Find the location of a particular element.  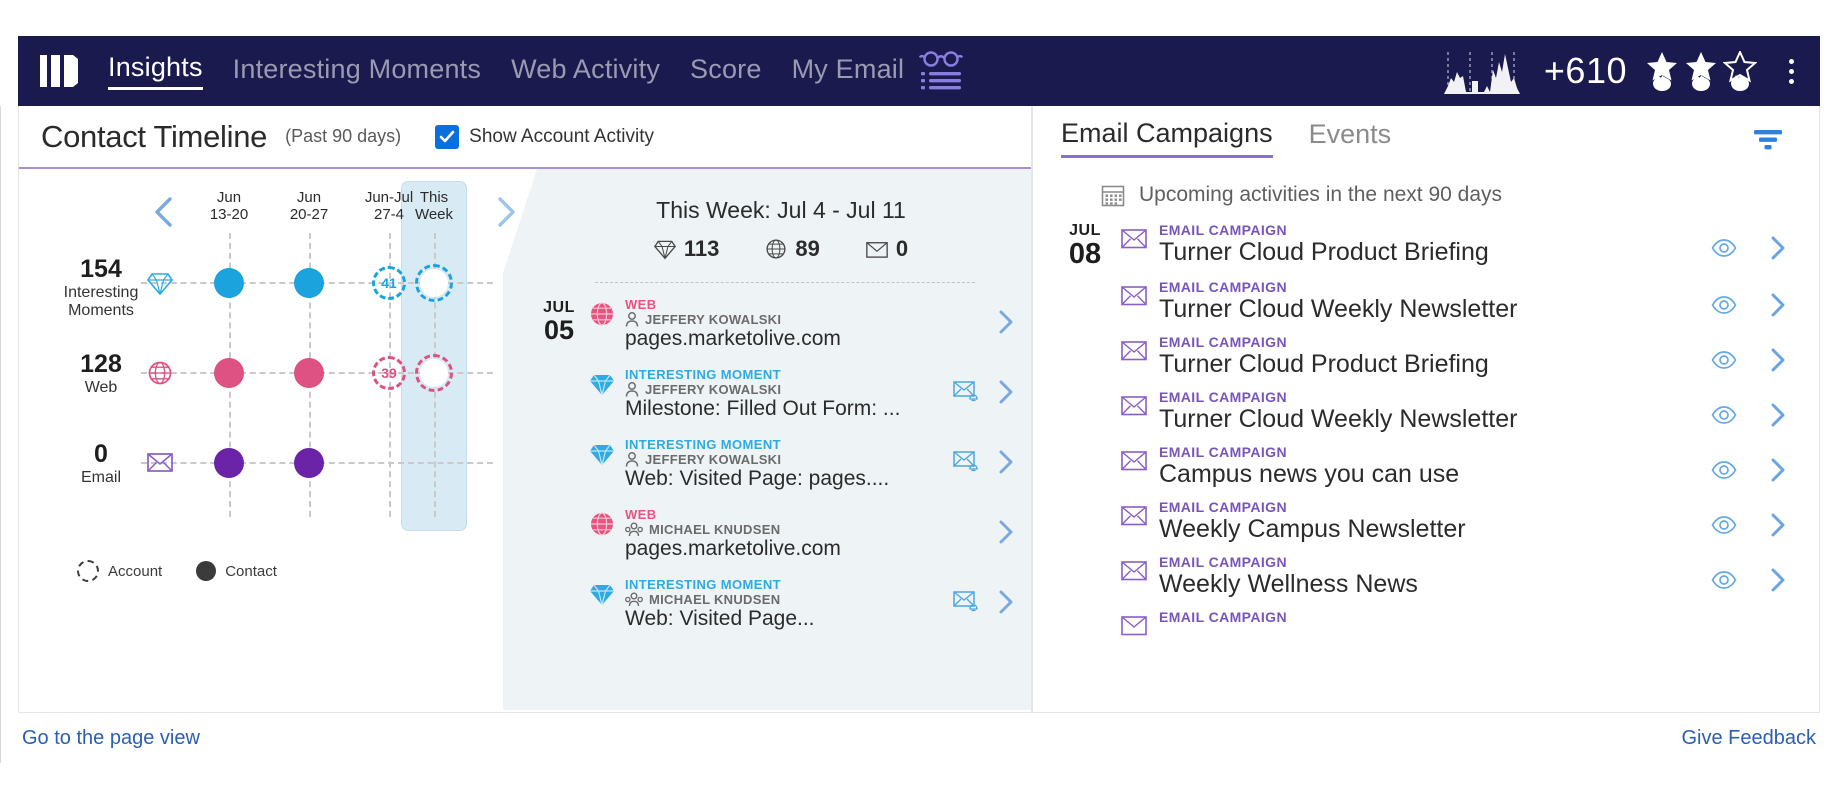

tab-email-campaigns: Email Campaigns is located at coordinates (1167, 138).